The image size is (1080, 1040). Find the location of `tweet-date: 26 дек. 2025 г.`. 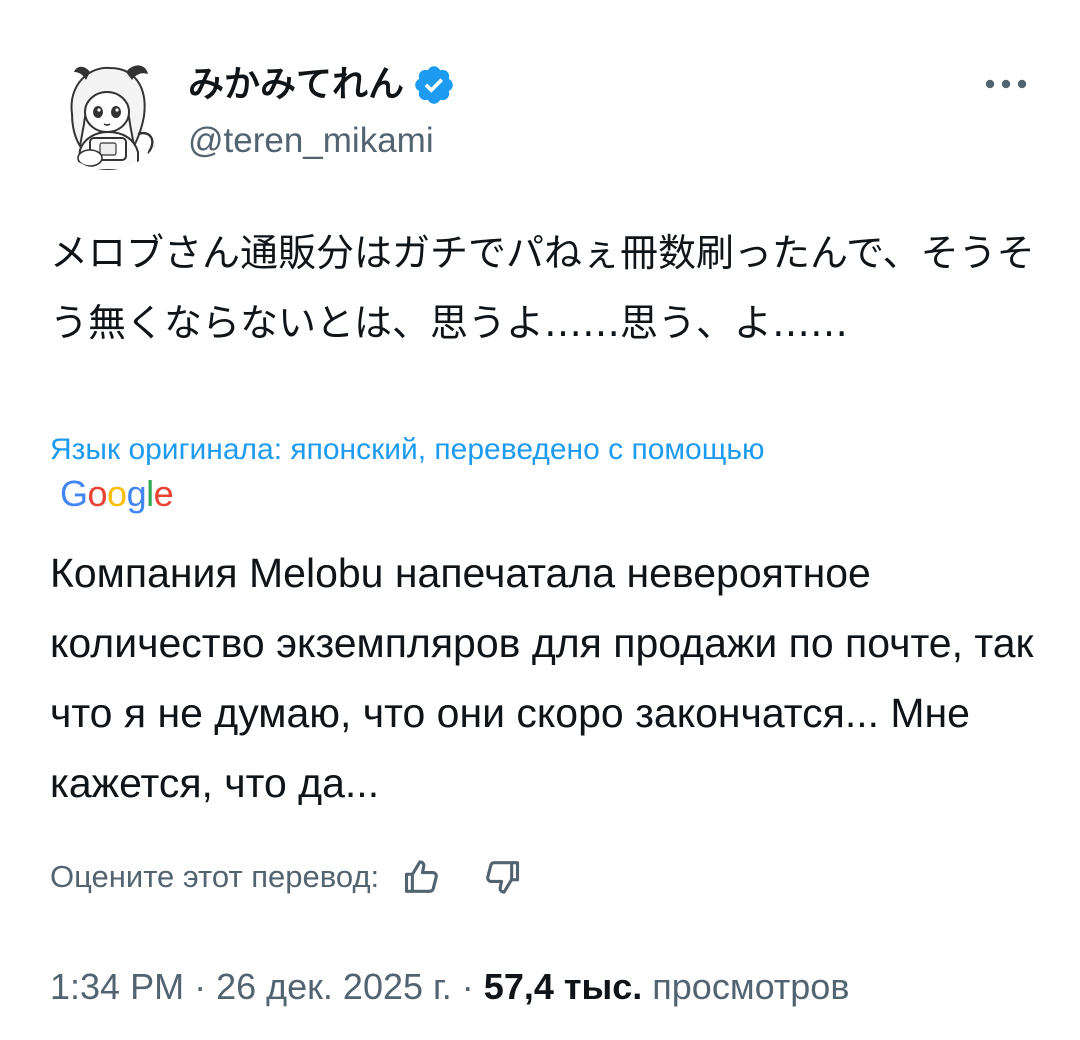

tweet-date: 26 дек. 2025 г. is located at coordinates (334, 986).